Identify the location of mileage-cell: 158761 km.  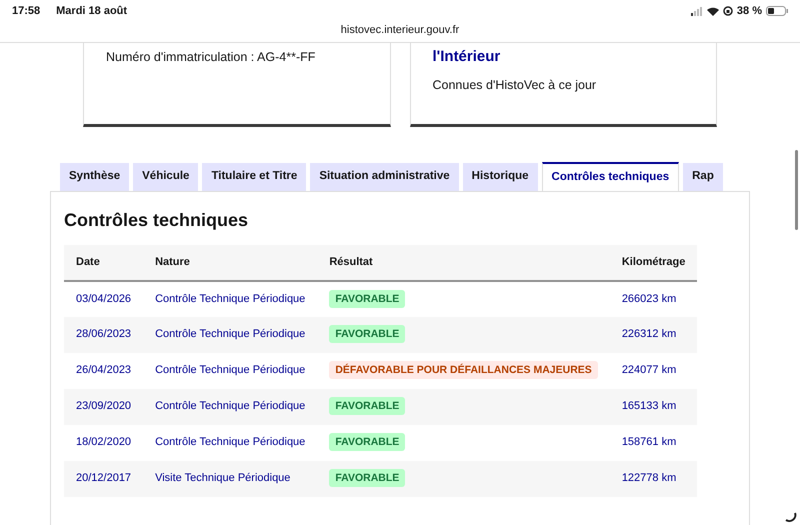
(654, 442).